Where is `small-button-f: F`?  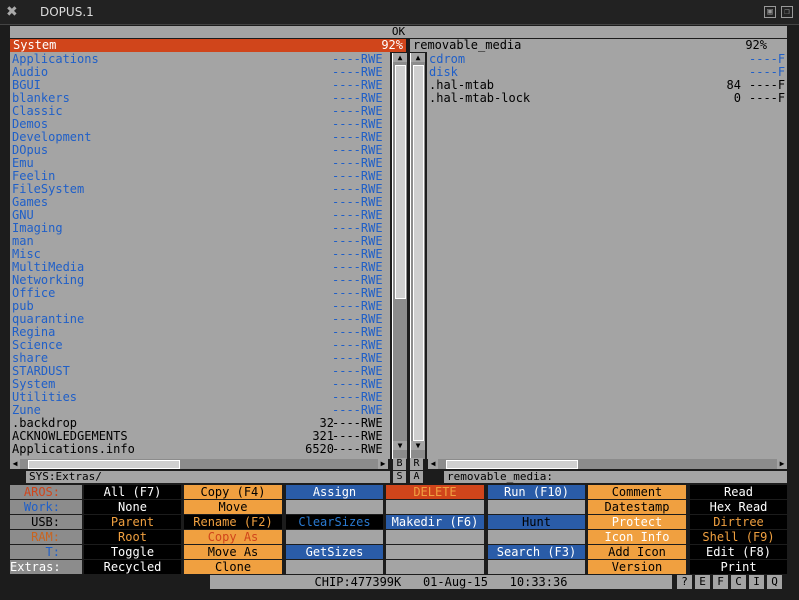
small-button-f: F is located at coordinates (720, 582).